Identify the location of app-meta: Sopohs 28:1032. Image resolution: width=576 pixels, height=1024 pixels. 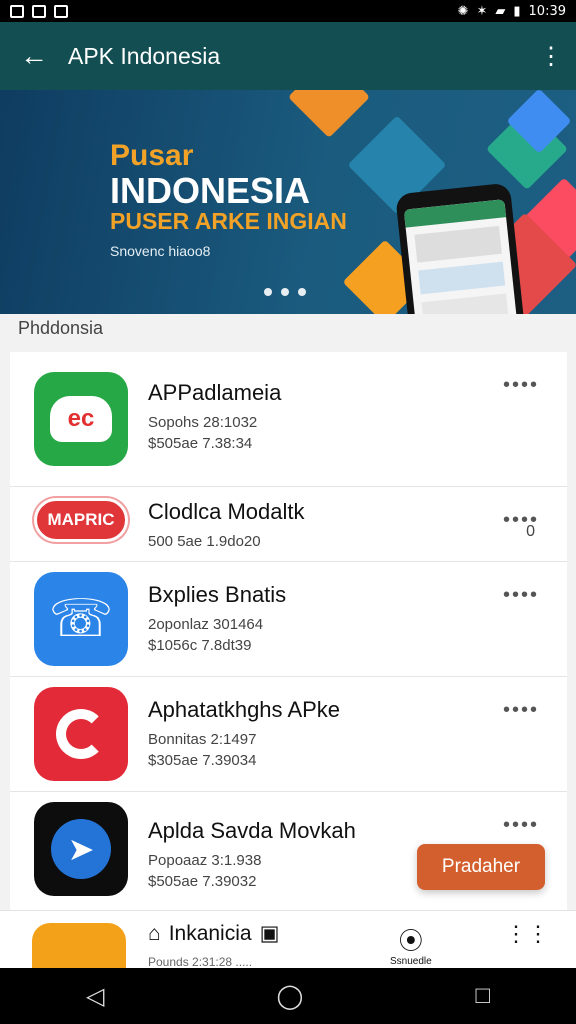
(203, 422).